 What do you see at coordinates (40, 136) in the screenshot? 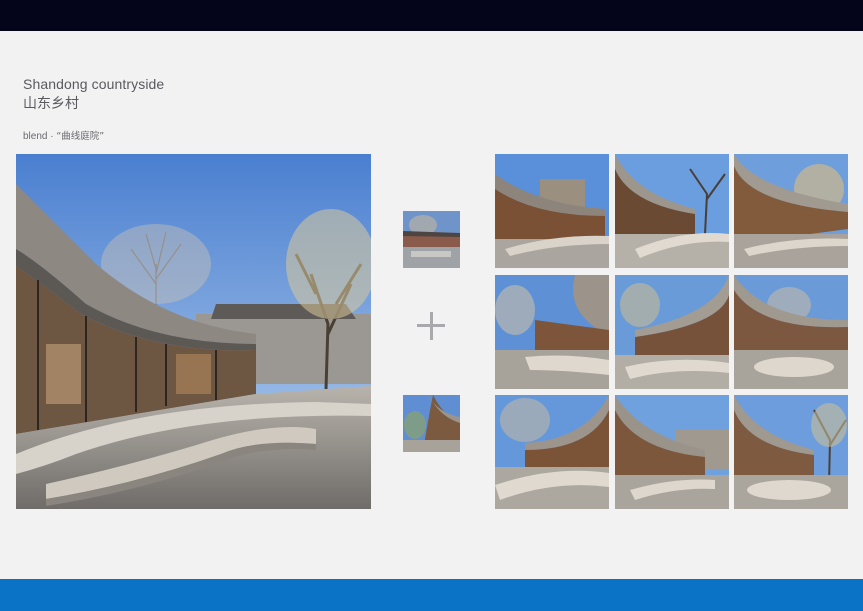
I see `blend-prefix: blend ·` at bounding box center [40, 136].